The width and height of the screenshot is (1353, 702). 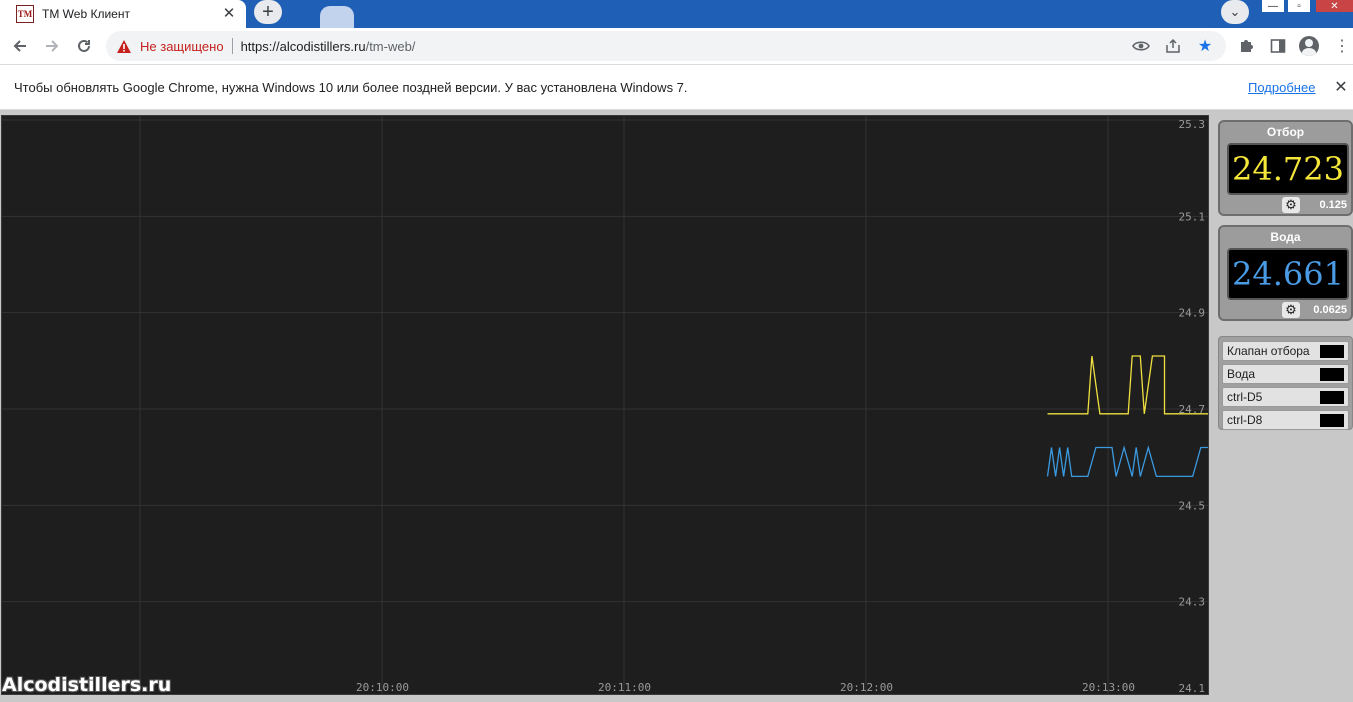 I want to click on gauge-value: 24.661, so click(x=1288, y=274).